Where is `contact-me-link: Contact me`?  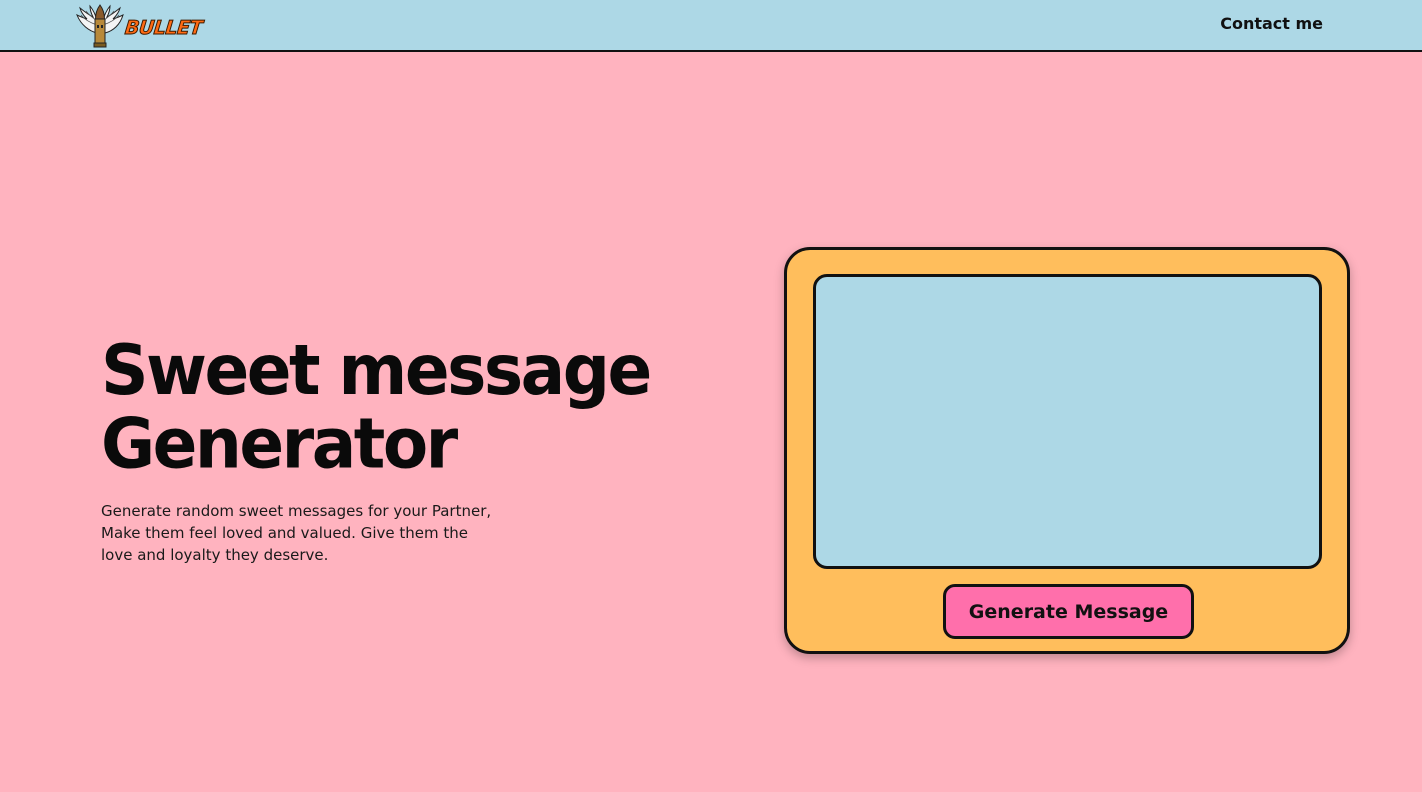 contact-me-link: Contact me is located at coordinates (1271, 23).